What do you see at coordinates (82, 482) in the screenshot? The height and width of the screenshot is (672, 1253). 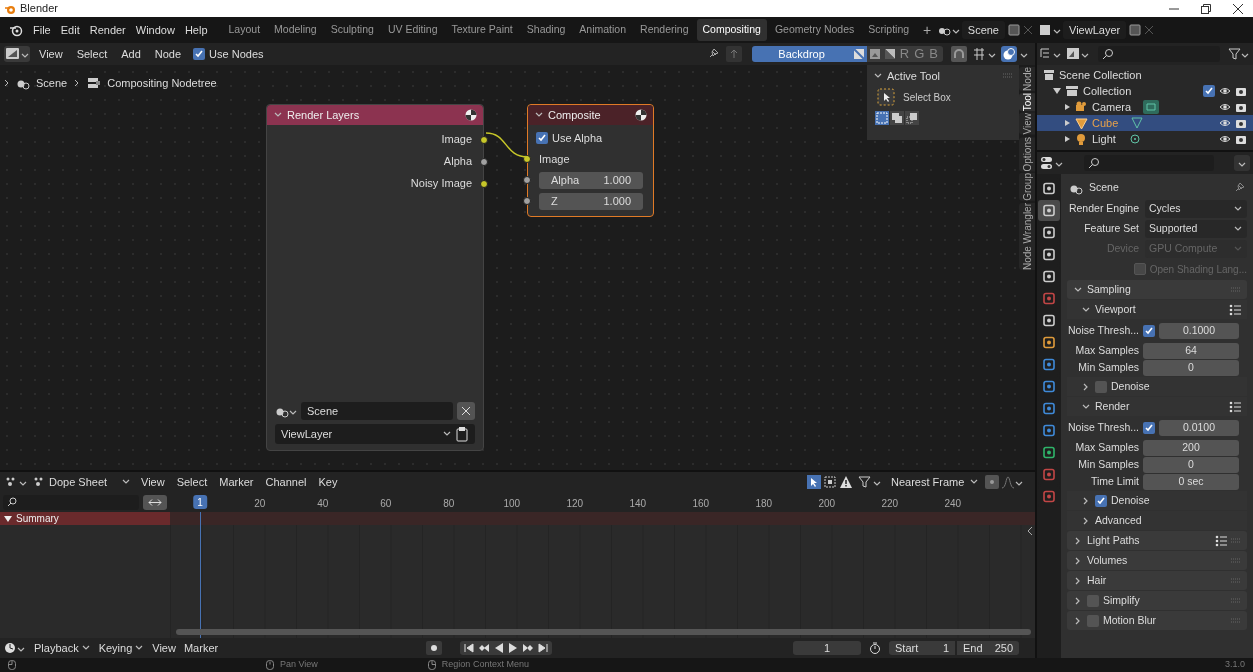 I see `mode-dropdown: Dope Sheet` at bounding box center [82, 482].